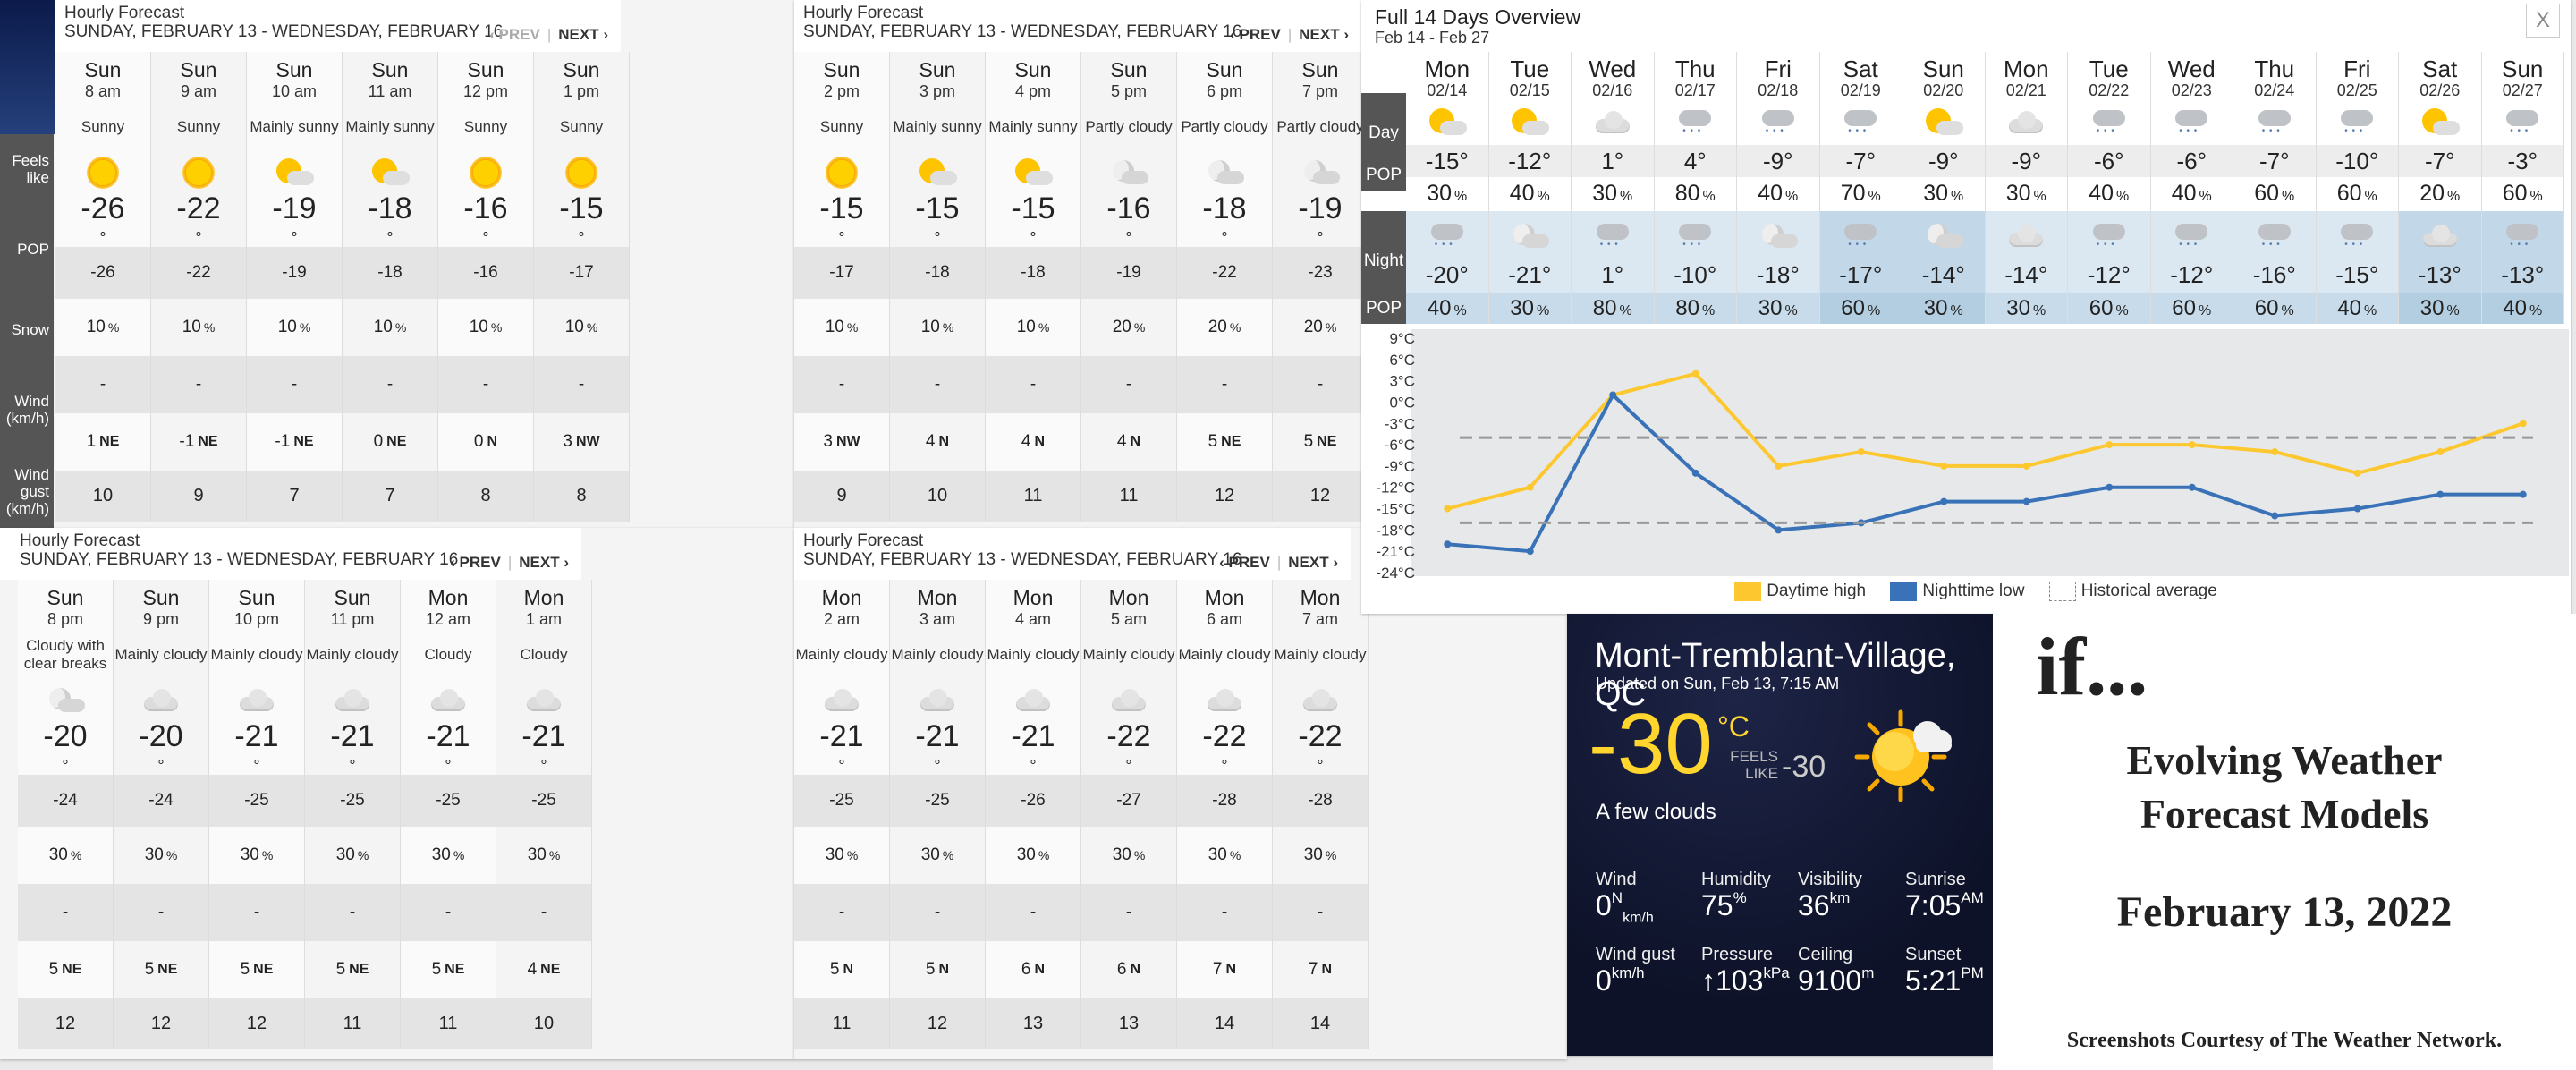 Image resolution: width=2576 pixels, height=1070 pixels. I want to click on temp-value: -22, so click(1320, 736).